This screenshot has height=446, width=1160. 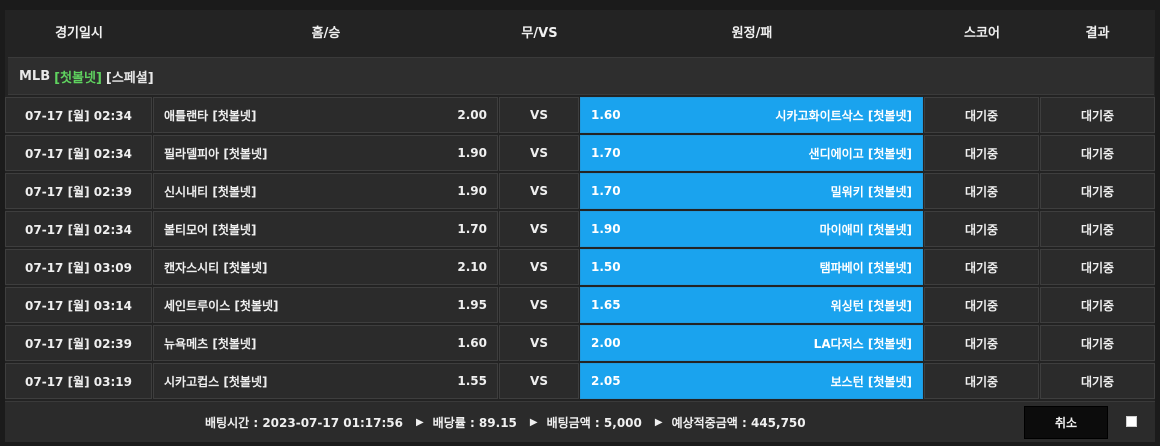 What do you see at coordinates (35, 76) in the screenshot?
I see `league-name: MLB` at bounding box center [35, 76].